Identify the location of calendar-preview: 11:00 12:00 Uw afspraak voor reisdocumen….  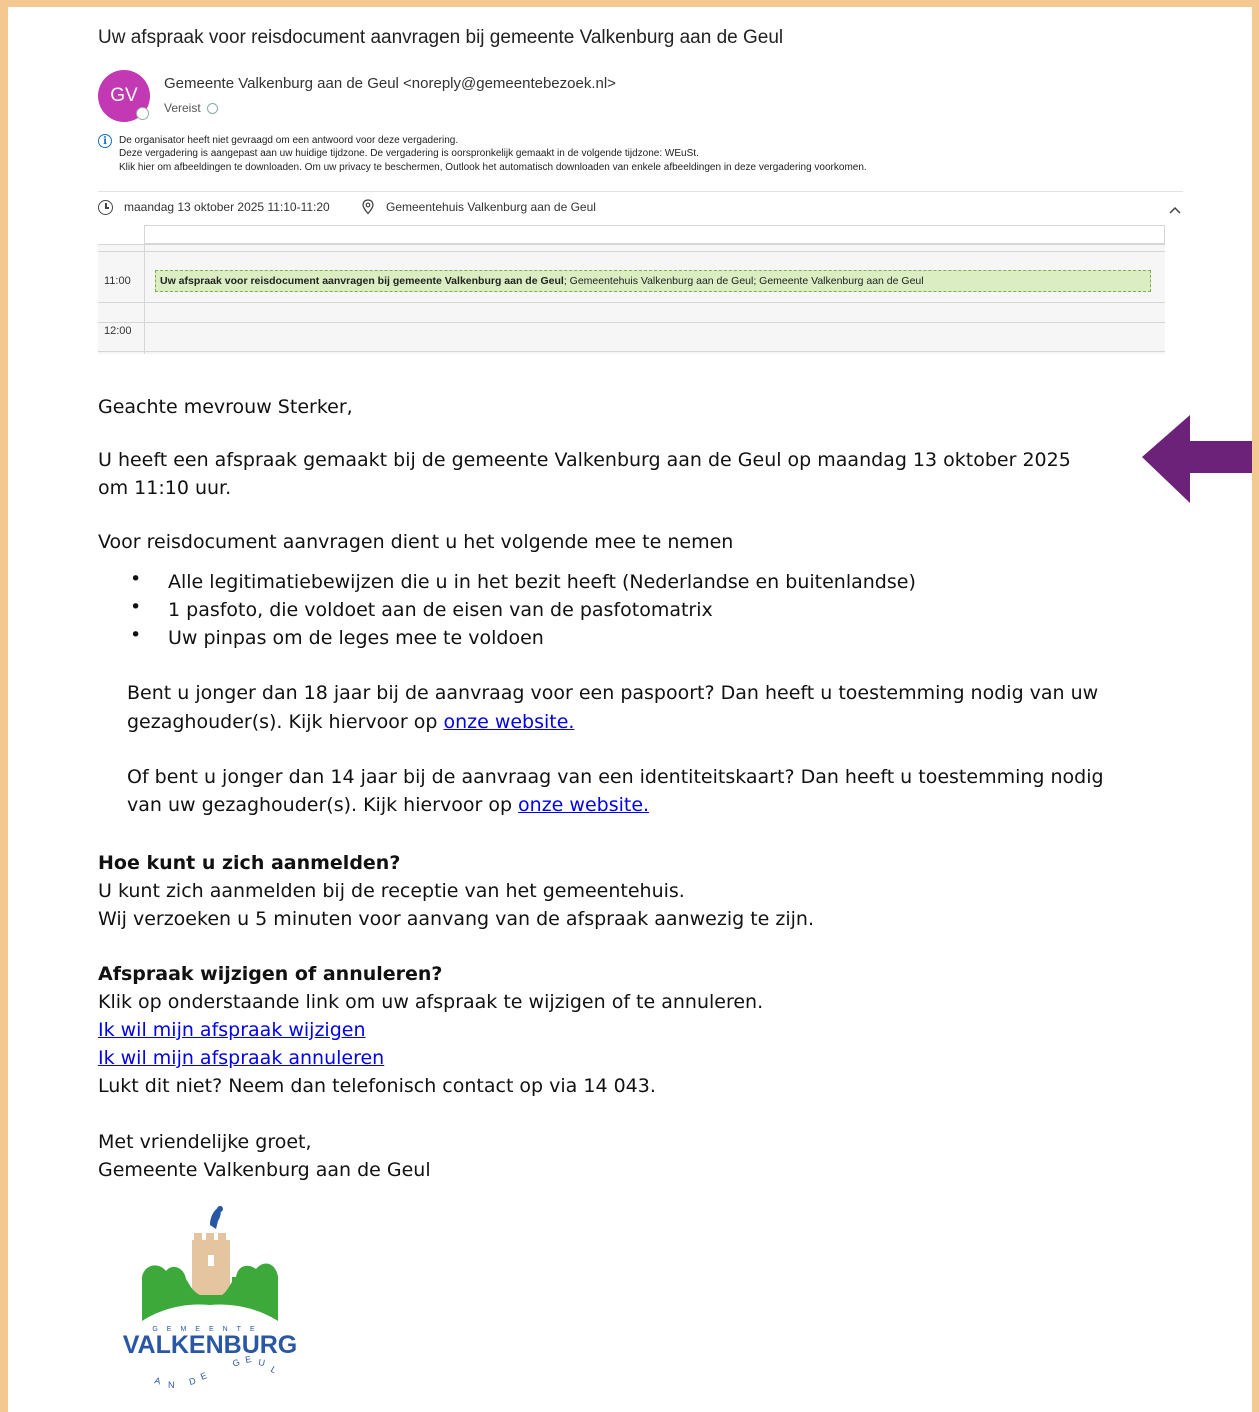
(631, 289).